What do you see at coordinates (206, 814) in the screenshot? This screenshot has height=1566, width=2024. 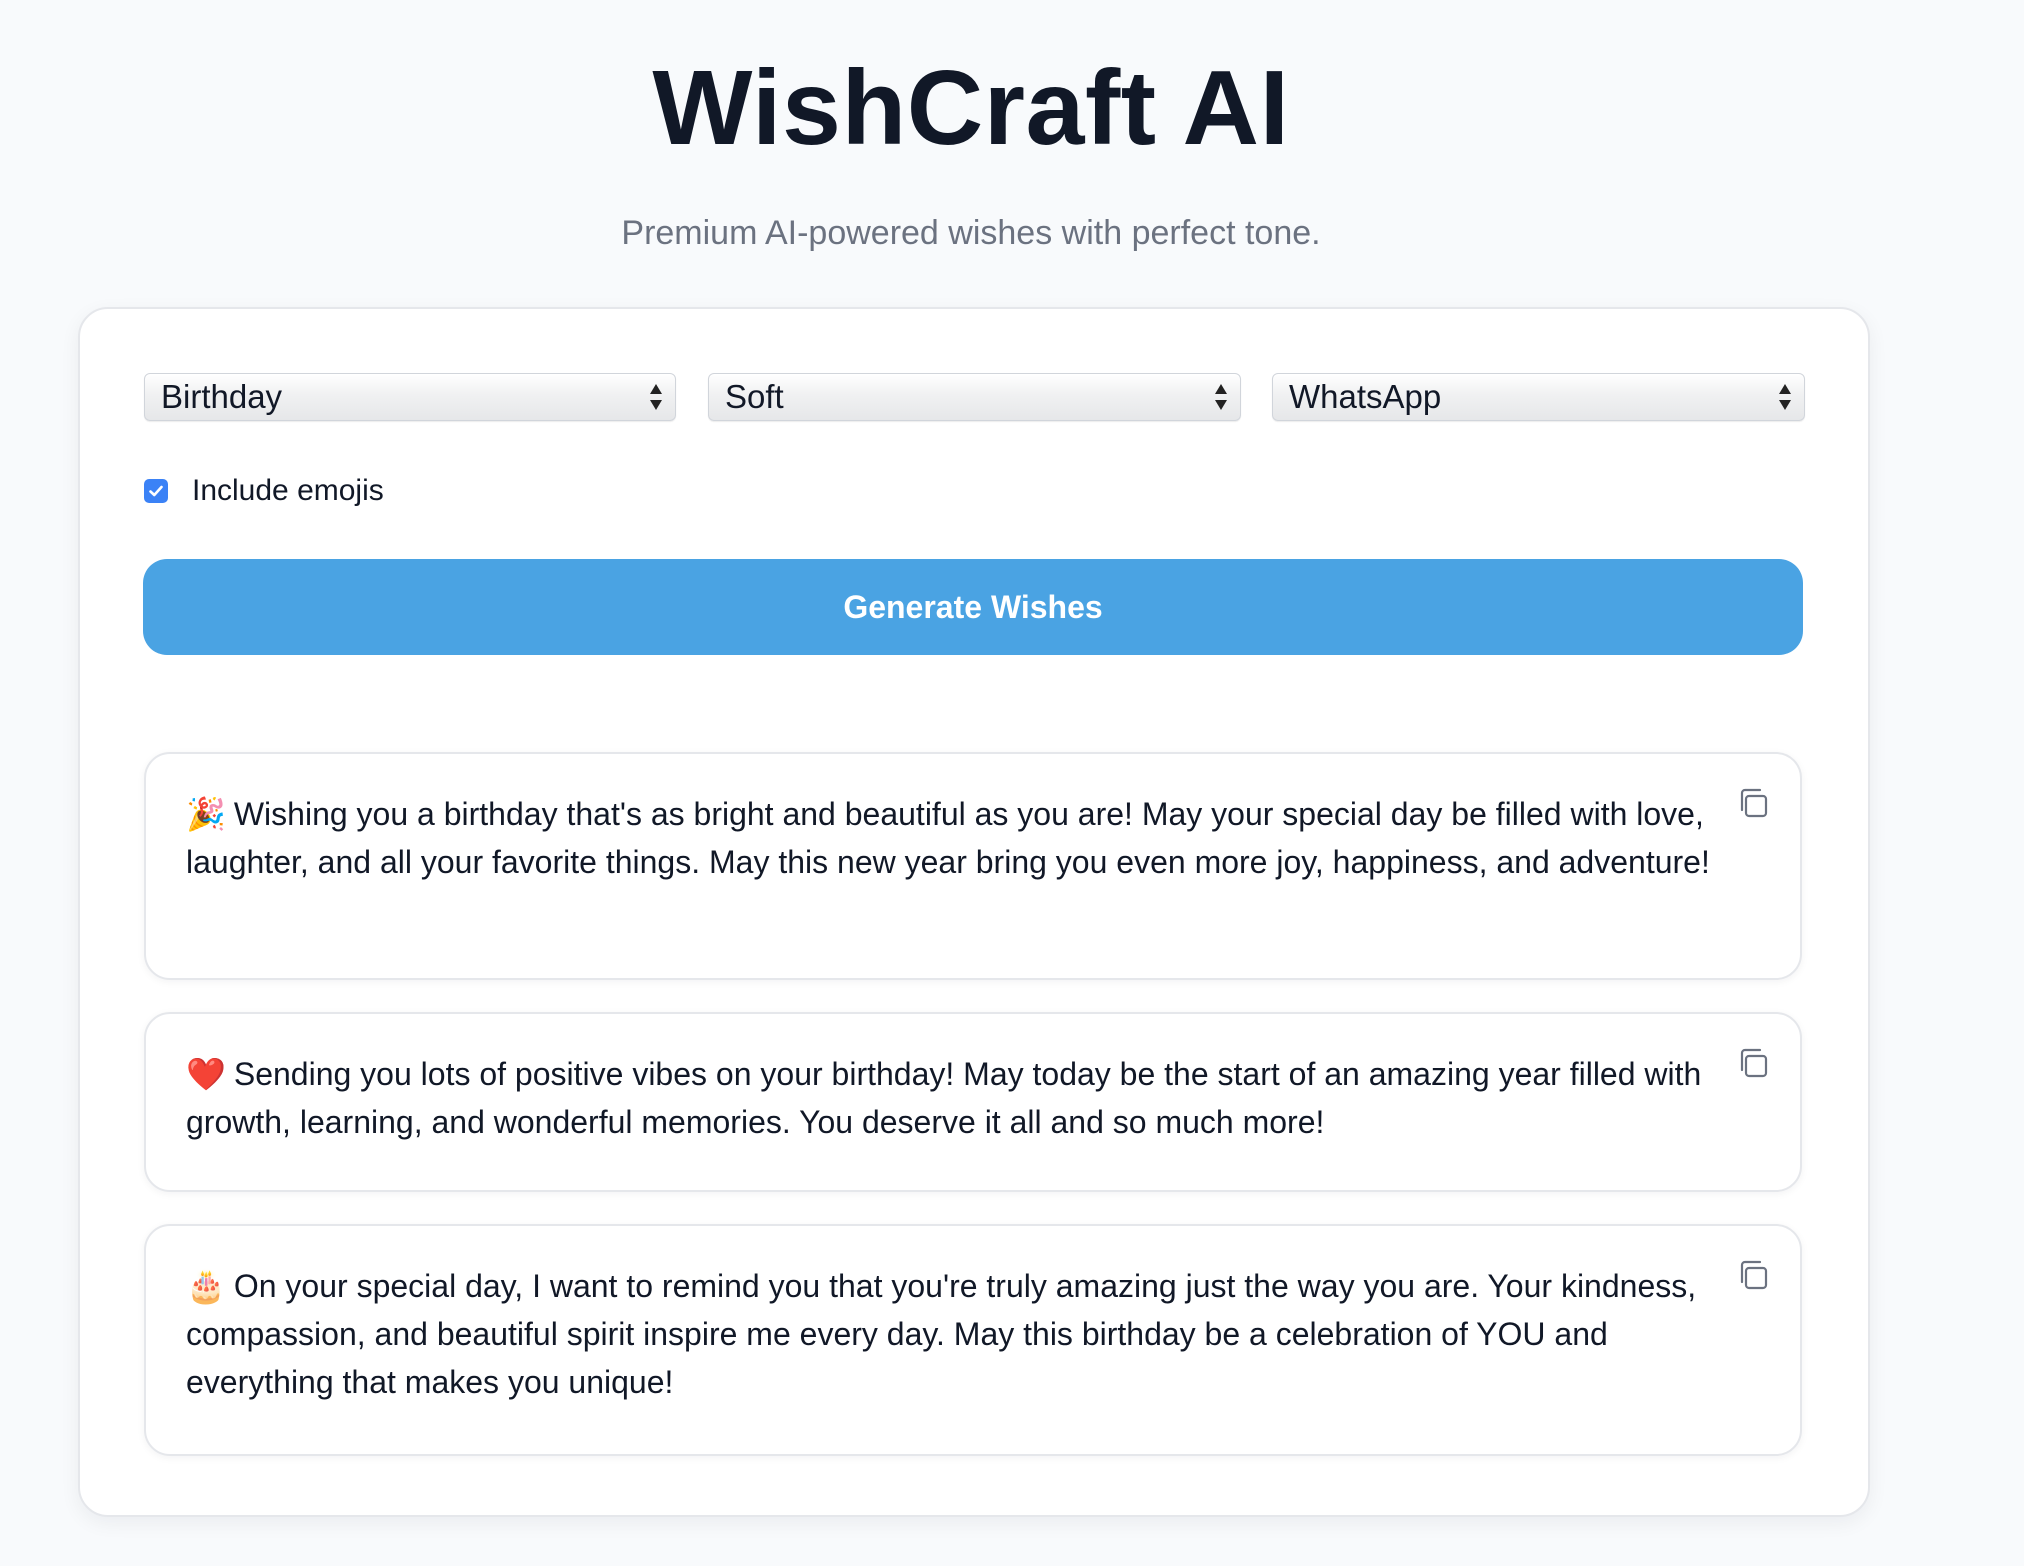 I see `party-popper-icon: 🎉` at bounding box center [206, 814].